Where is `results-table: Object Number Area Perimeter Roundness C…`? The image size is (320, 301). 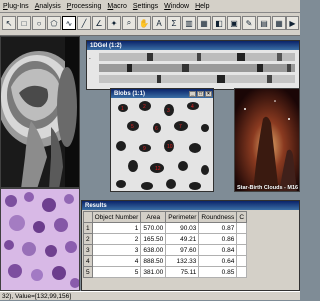 results-table: Object Number Area Perimeter Roundness C… is located at coordinates (165, 244).